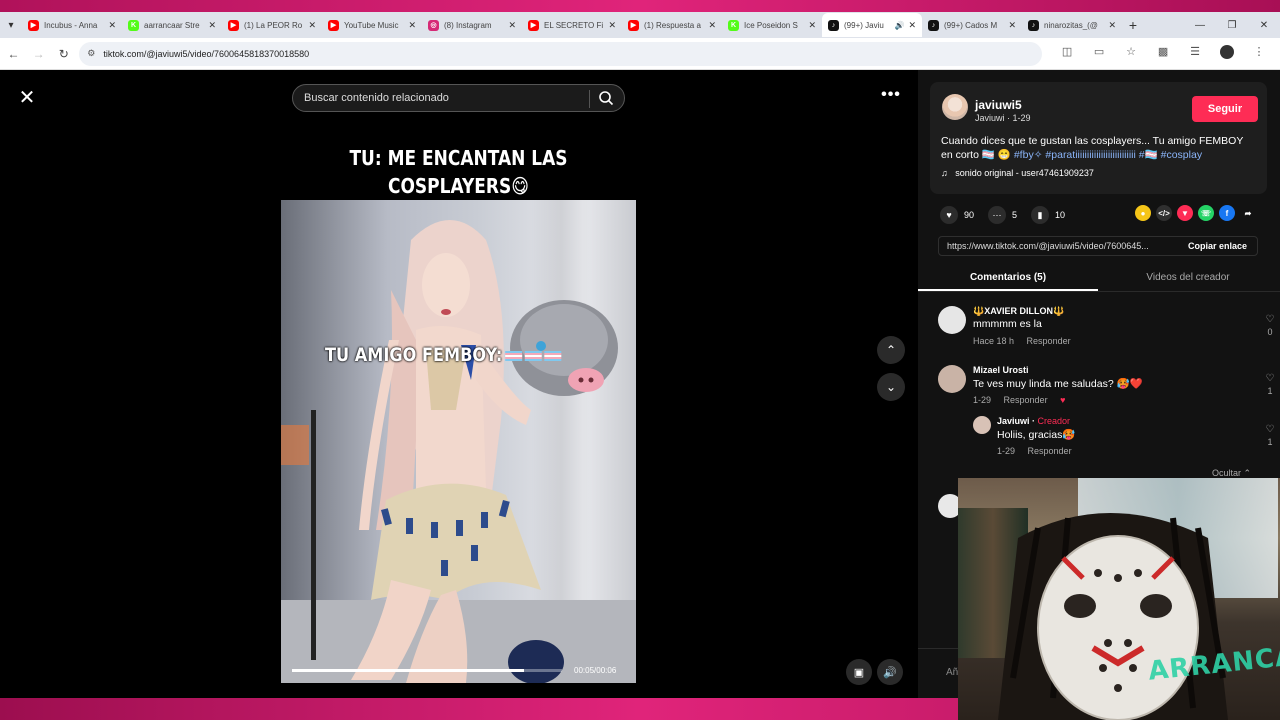 The height and width of the screenshot is (720, 1280). I want to click on forward-arrow-icon: →, so click(38, 54).